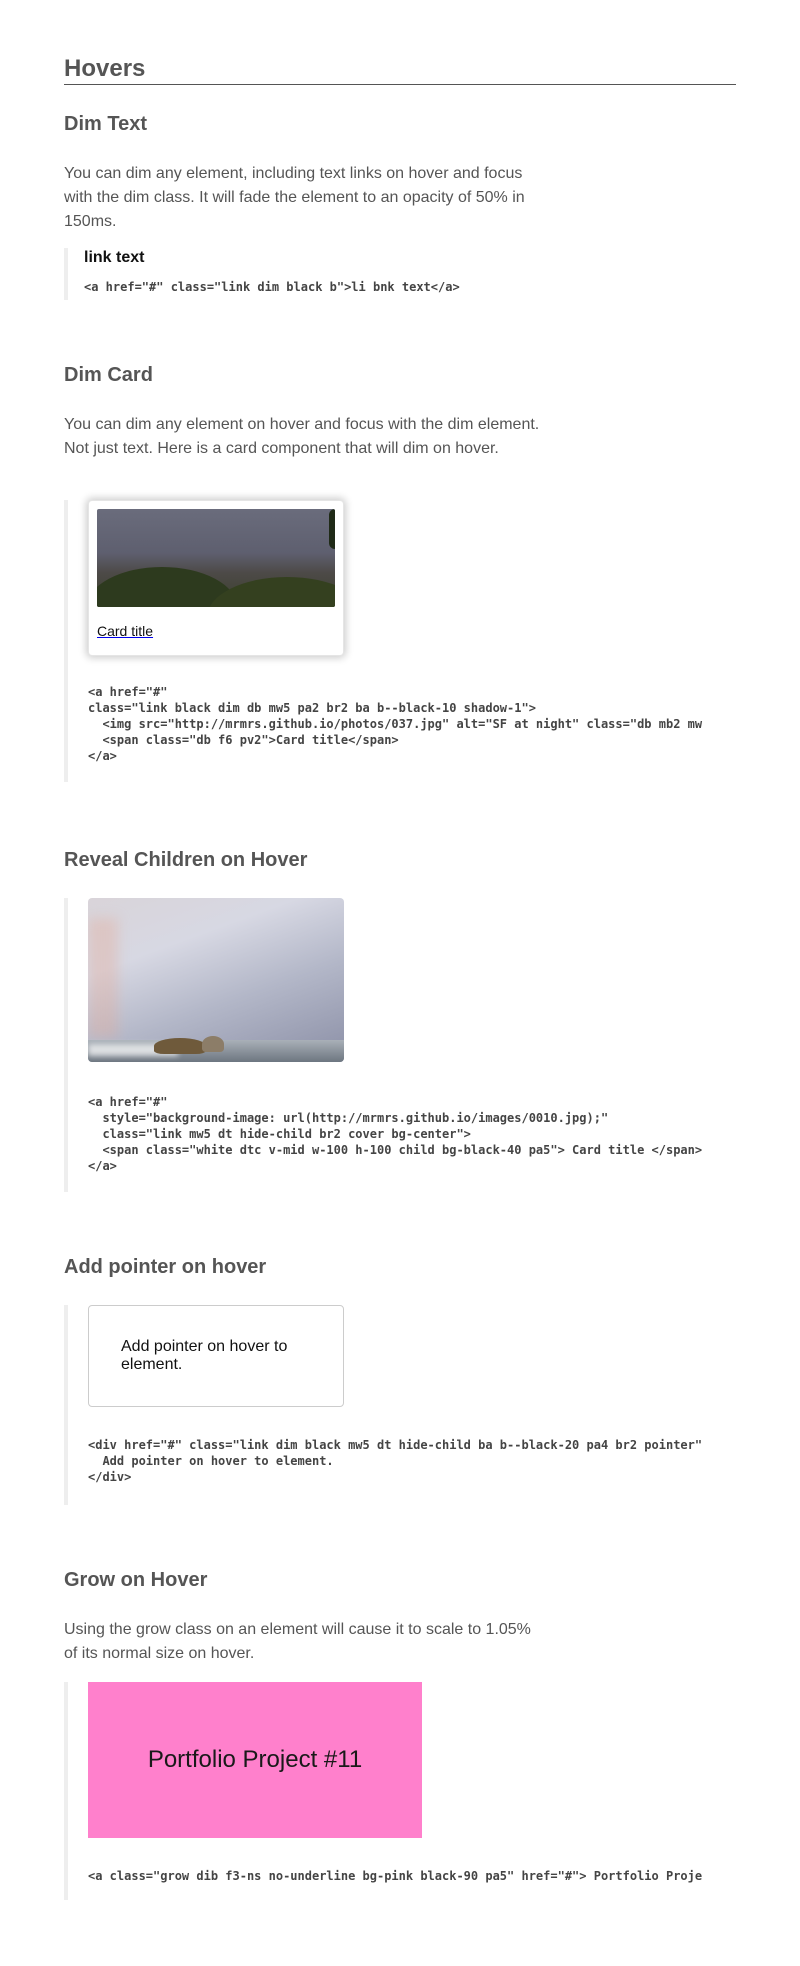  I want to click on pointer-box-text: Add pointer on hover to element., so click(204, 1355).